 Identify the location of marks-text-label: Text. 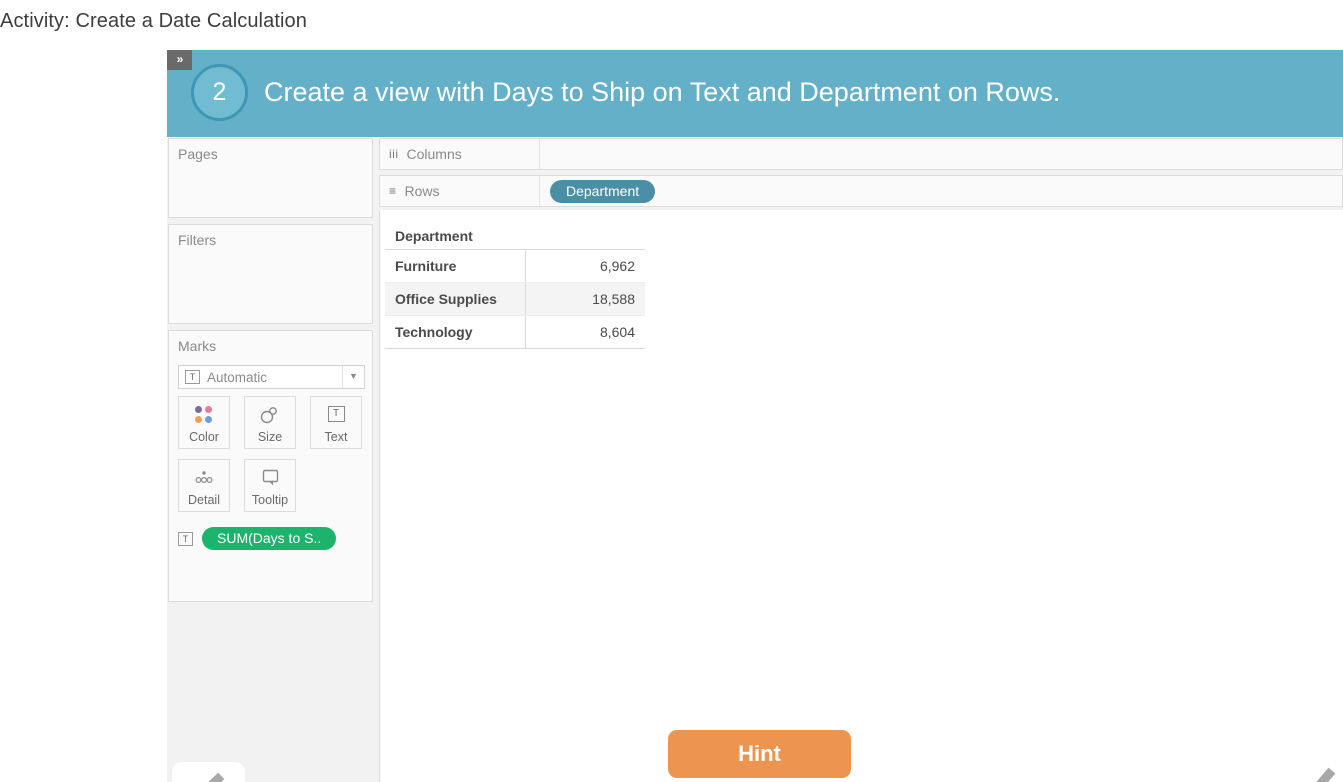
(336, 437).